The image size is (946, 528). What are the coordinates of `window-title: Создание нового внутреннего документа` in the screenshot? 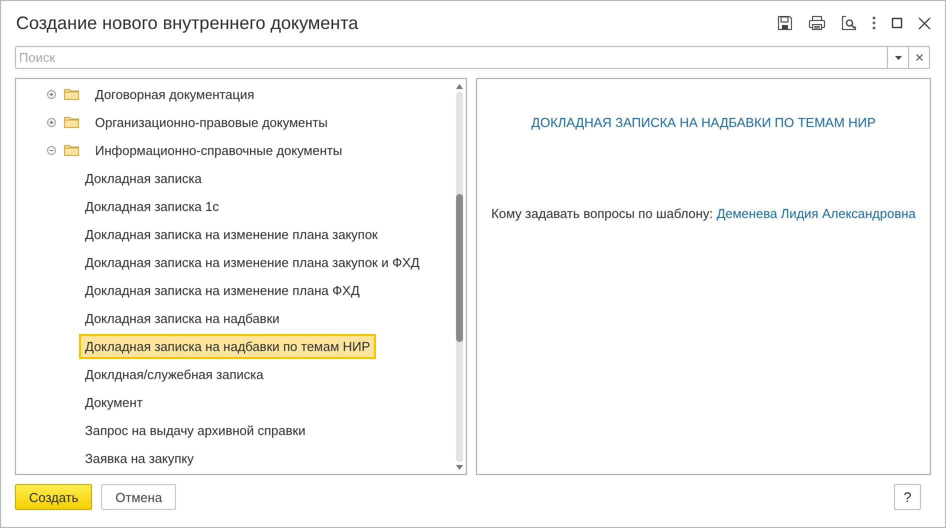 It's located at (188, 23).